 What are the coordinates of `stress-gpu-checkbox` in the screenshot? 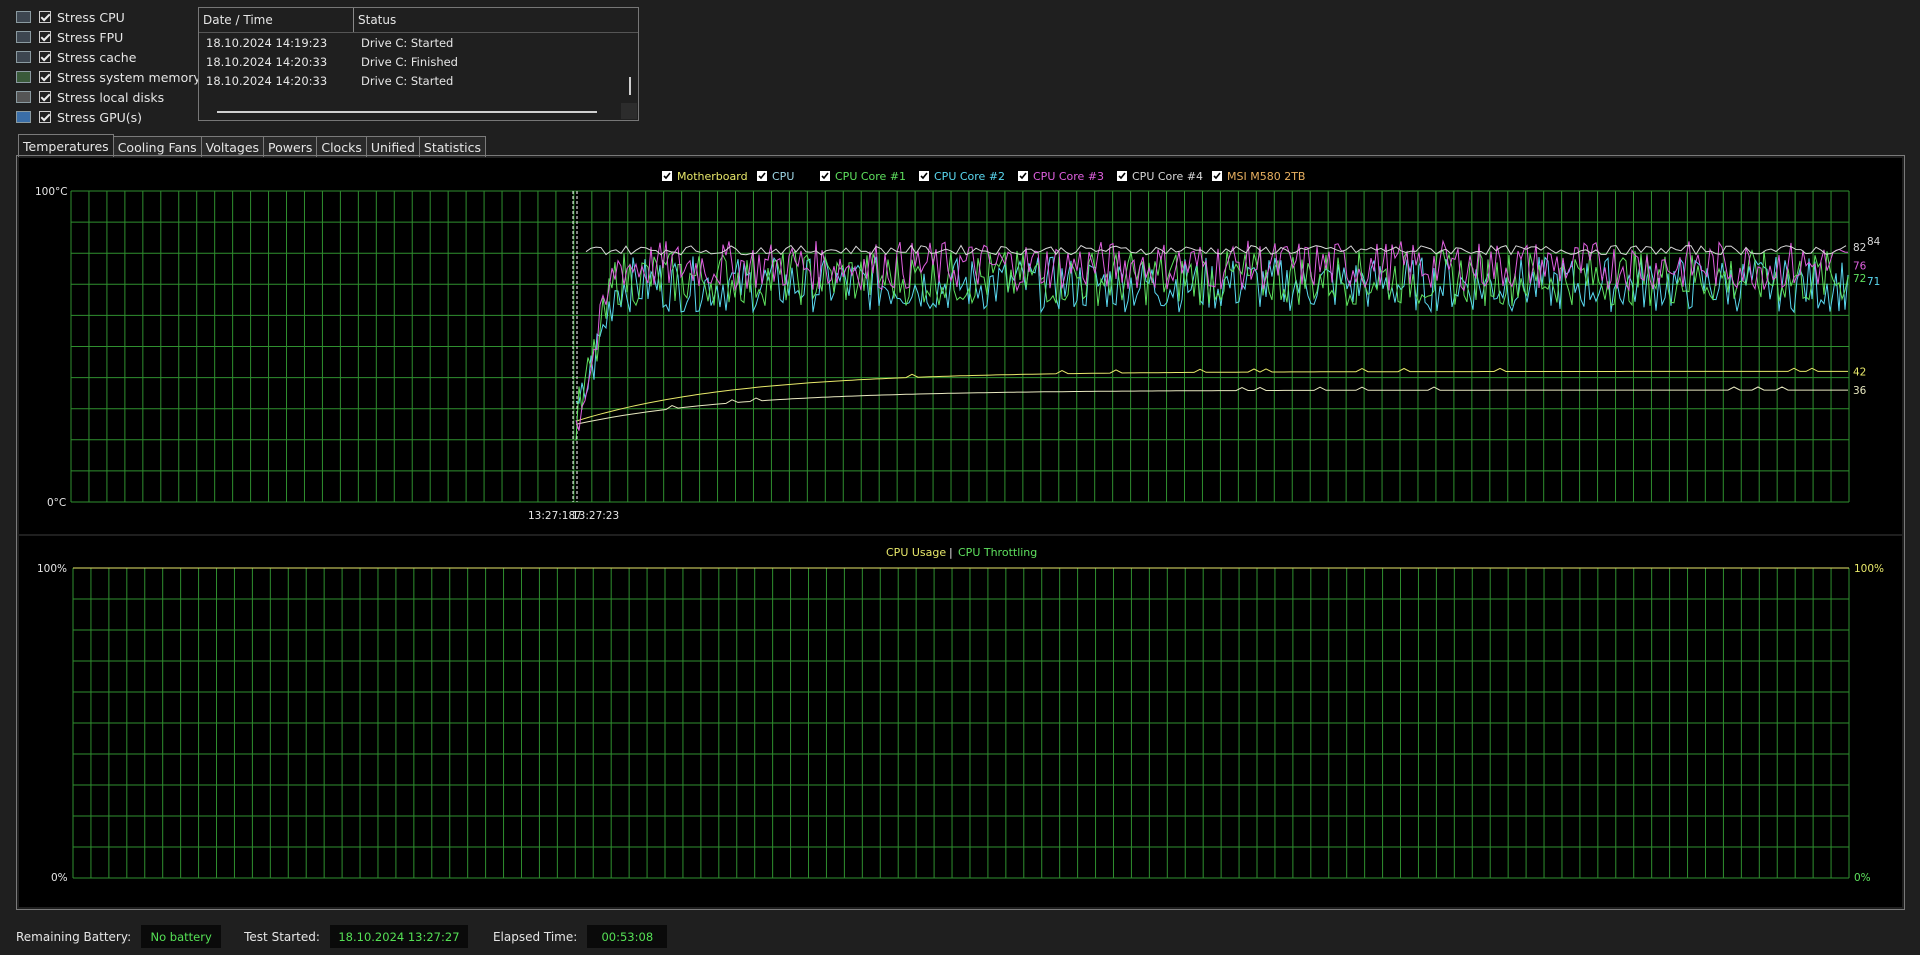 It's located at (45, 117).